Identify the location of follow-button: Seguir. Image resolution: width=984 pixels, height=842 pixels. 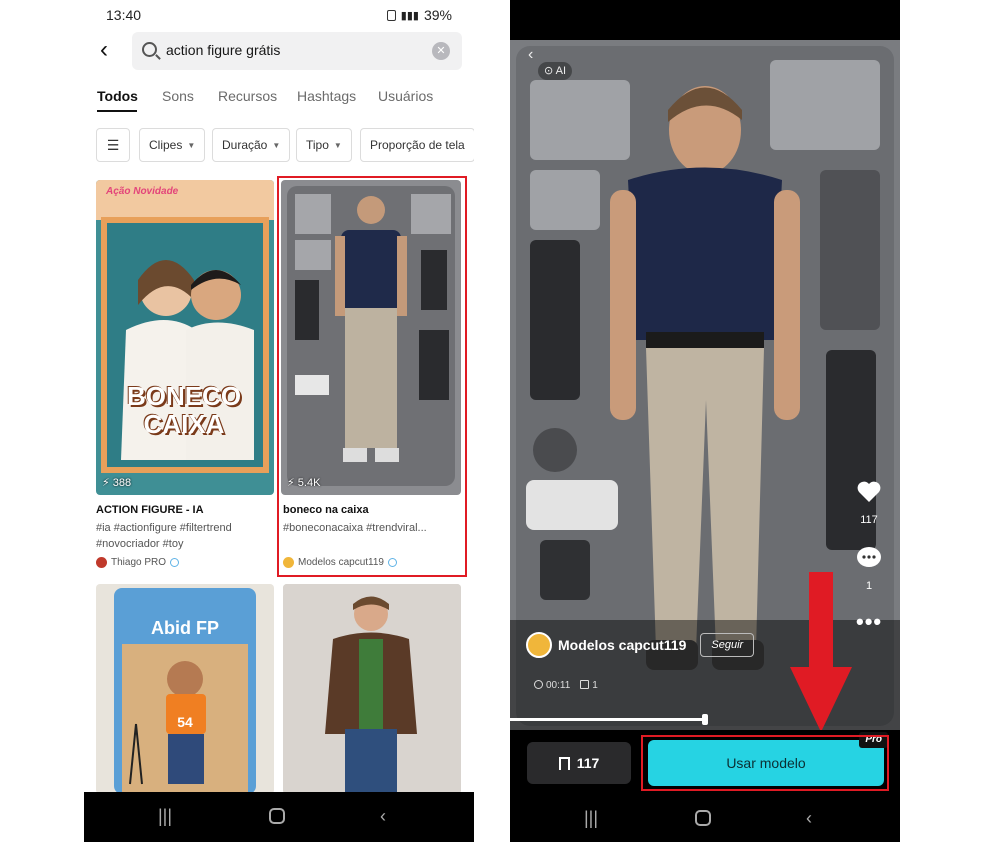
(727, 645).